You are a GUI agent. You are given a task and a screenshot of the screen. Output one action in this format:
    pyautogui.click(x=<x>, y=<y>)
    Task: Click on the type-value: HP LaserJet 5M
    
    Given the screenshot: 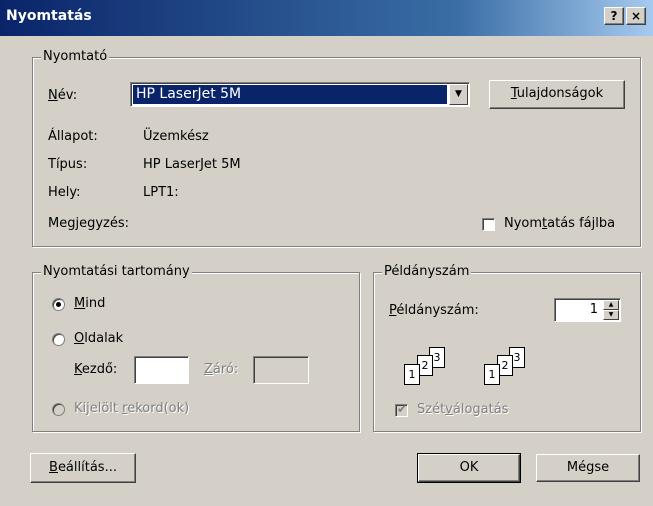 What is the action you would take?
    pyautogui.click(x=192, y=164)
    